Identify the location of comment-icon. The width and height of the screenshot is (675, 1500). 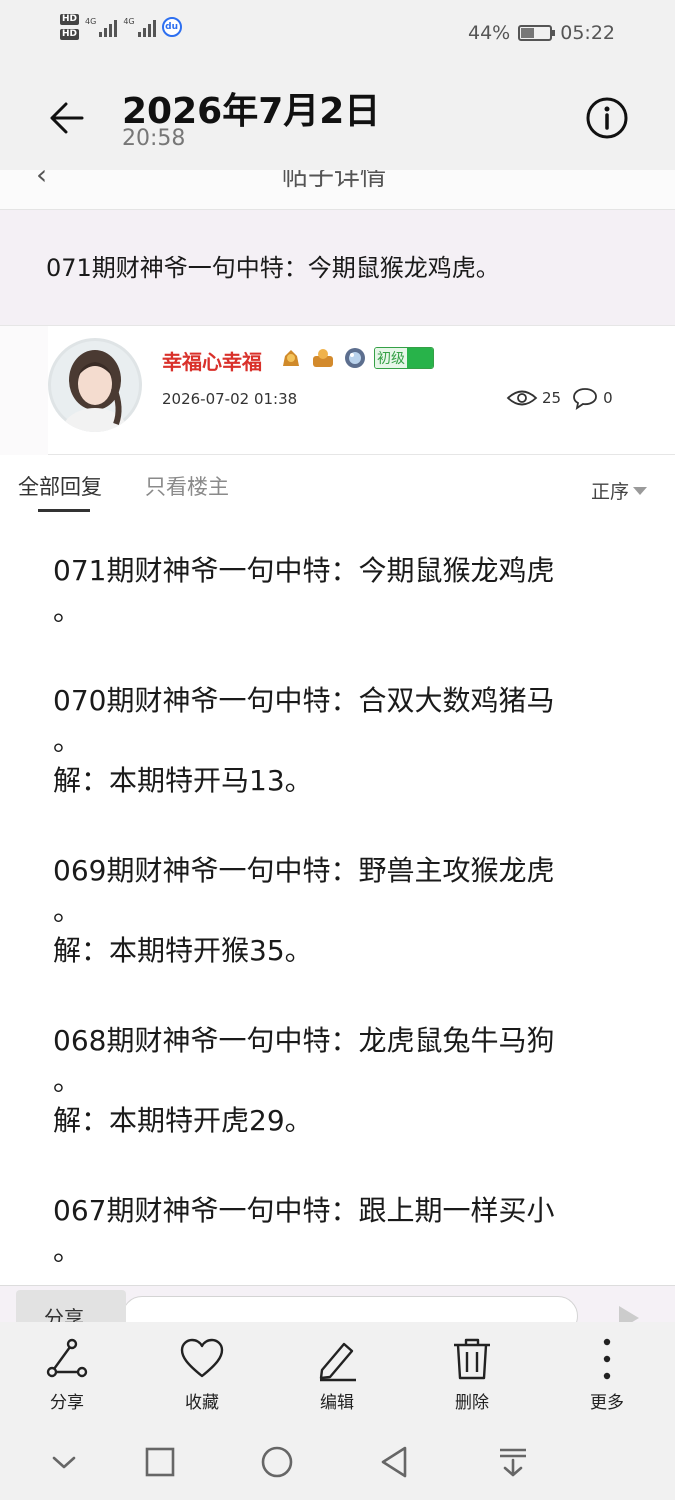
(585, 399).